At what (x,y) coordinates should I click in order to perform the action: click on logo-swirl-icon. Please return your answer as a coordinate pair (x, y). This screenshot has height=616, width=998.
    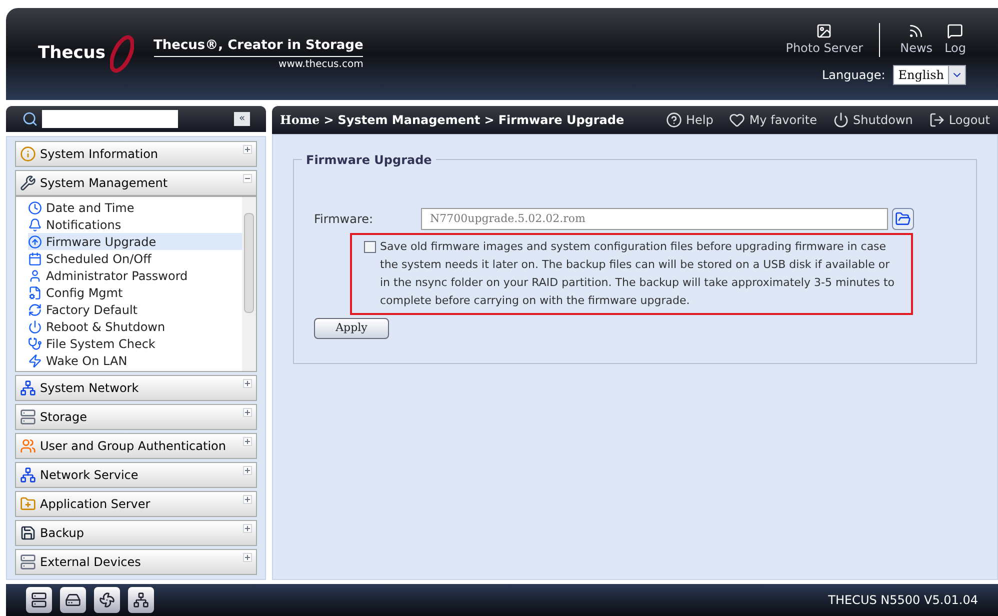
    Looking at the image, I should click on (122, 54).